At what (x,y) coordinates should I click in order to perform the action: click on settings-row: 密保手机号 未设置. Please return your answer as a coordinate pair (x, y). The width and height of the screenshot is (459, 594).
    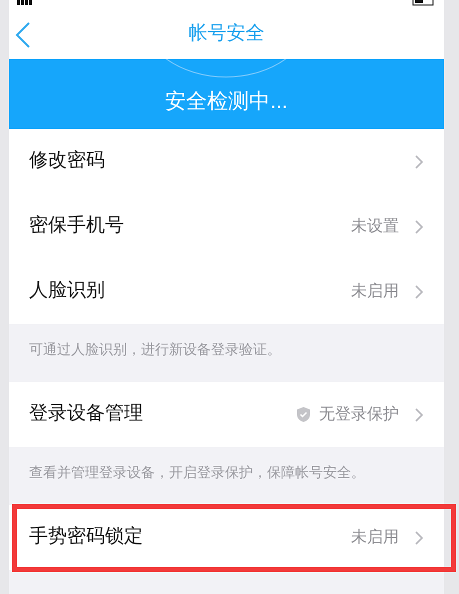
    Looking at the image, I should click on (226, 227).